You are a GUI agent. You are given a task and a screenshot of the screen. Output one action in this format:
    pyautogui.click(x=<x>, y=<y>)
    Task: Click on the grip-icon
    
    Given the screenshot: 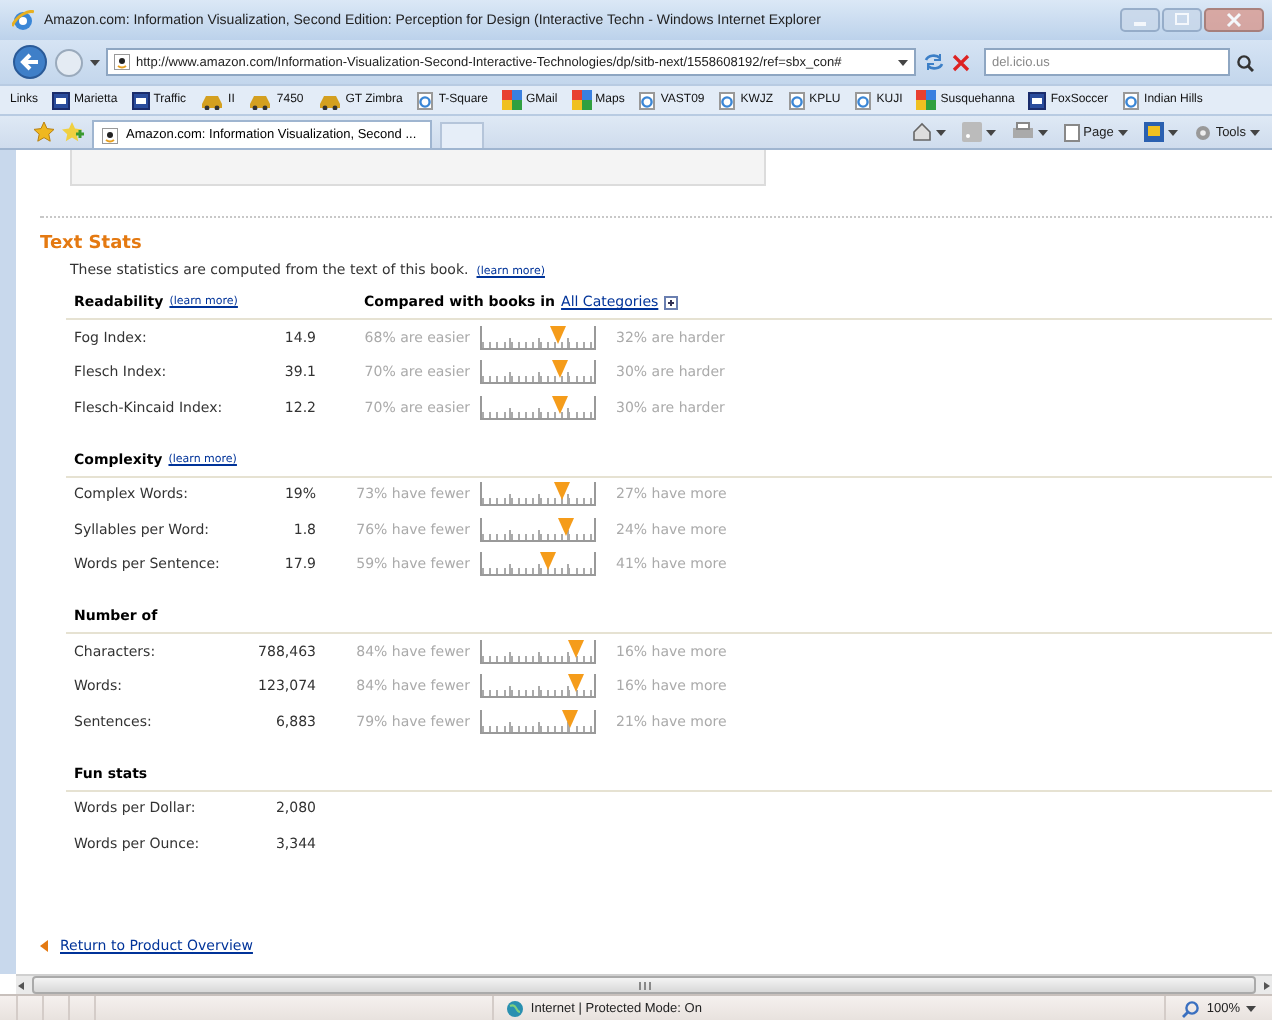 What is the action you would take?
    pyautogui.click(x=644, y=985)
    